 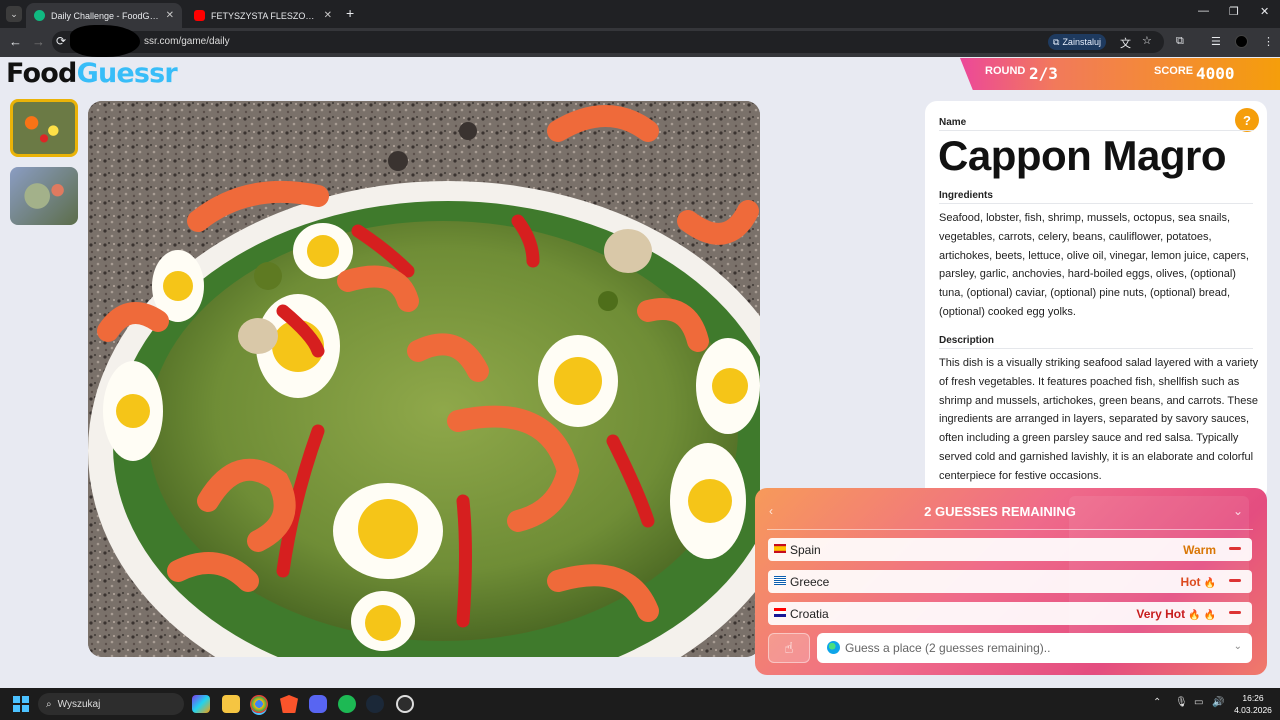 I want to click on new-tab-plus-icon: +, so click(x=350, y=13).